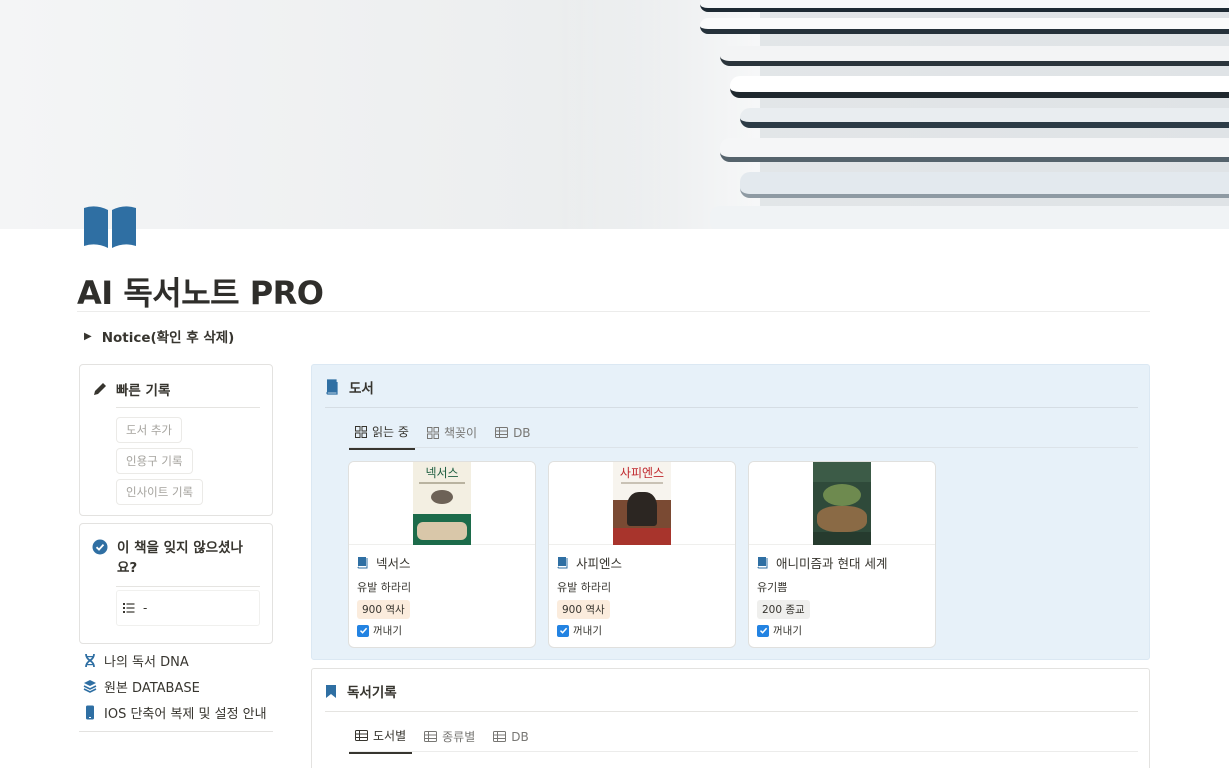 The width and height of the screenshot is (1229, 768). Describe the element at coordinates (129, 608) in the screenshot. I see `list-icon` at that location.